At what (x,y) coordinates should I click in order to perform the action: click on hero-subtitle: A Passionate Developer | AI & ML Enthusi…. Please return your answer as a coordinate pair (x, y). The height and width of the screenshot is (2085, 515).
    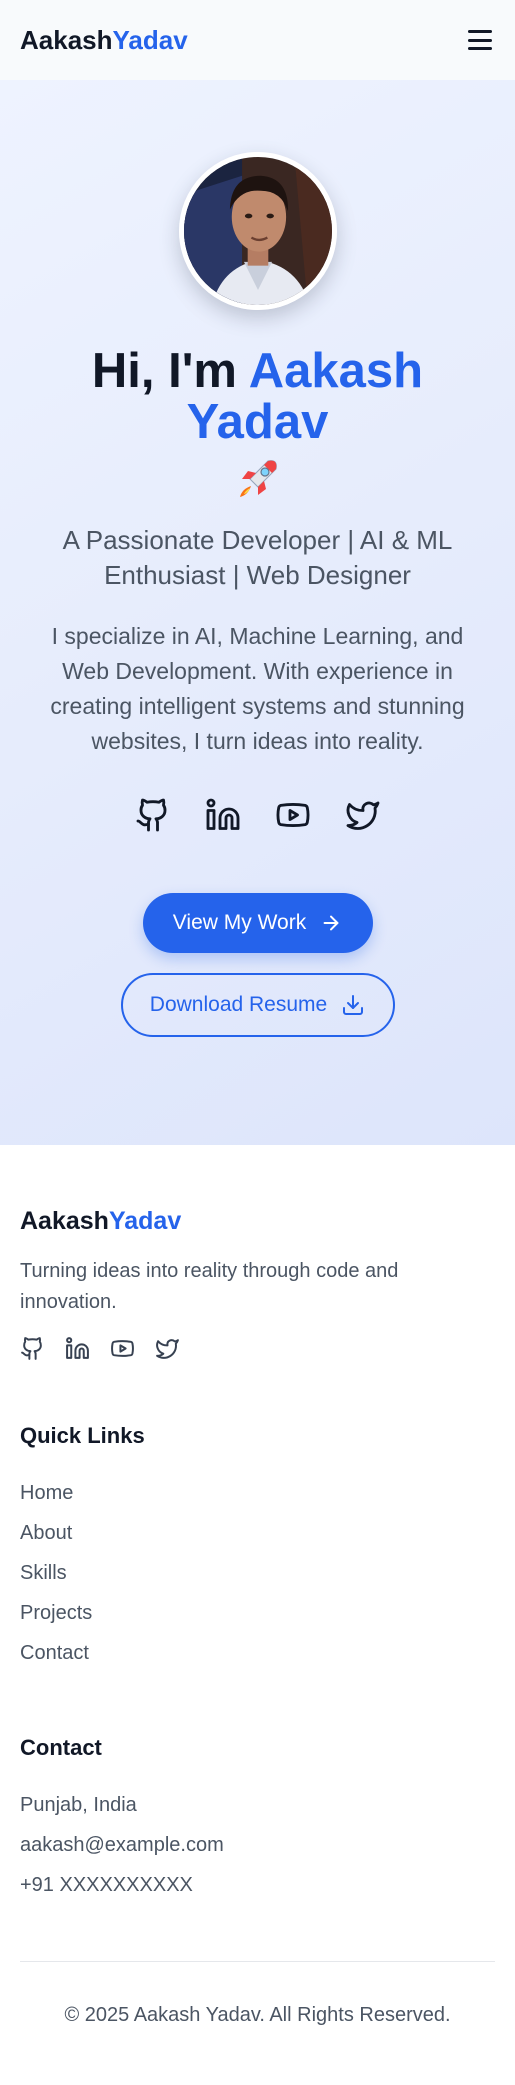
    Looking at the image, I should click on (257, 557).